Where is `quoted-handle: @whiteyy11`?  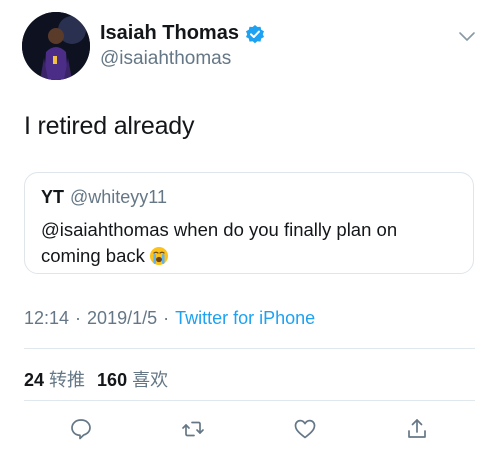
quoted-handle: @whiteyy11 is located at coordinates (118, 197).